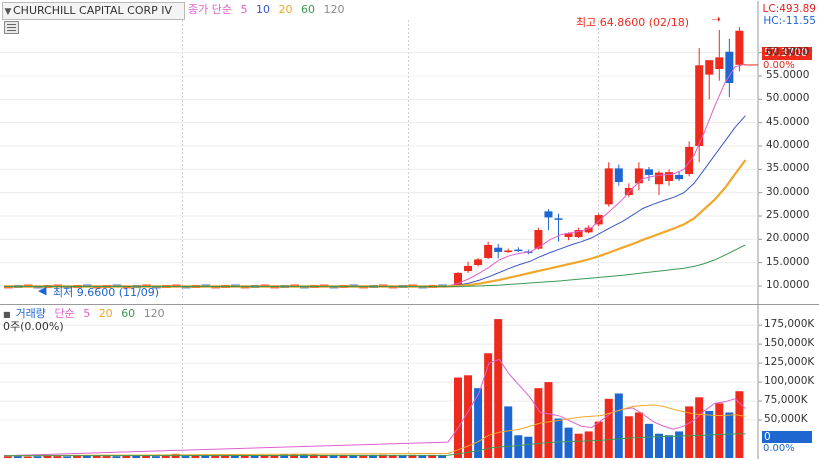 This screenshot has height=460, width=819. I want to click on price-tick-label: 25.0000, so click(788, 215).